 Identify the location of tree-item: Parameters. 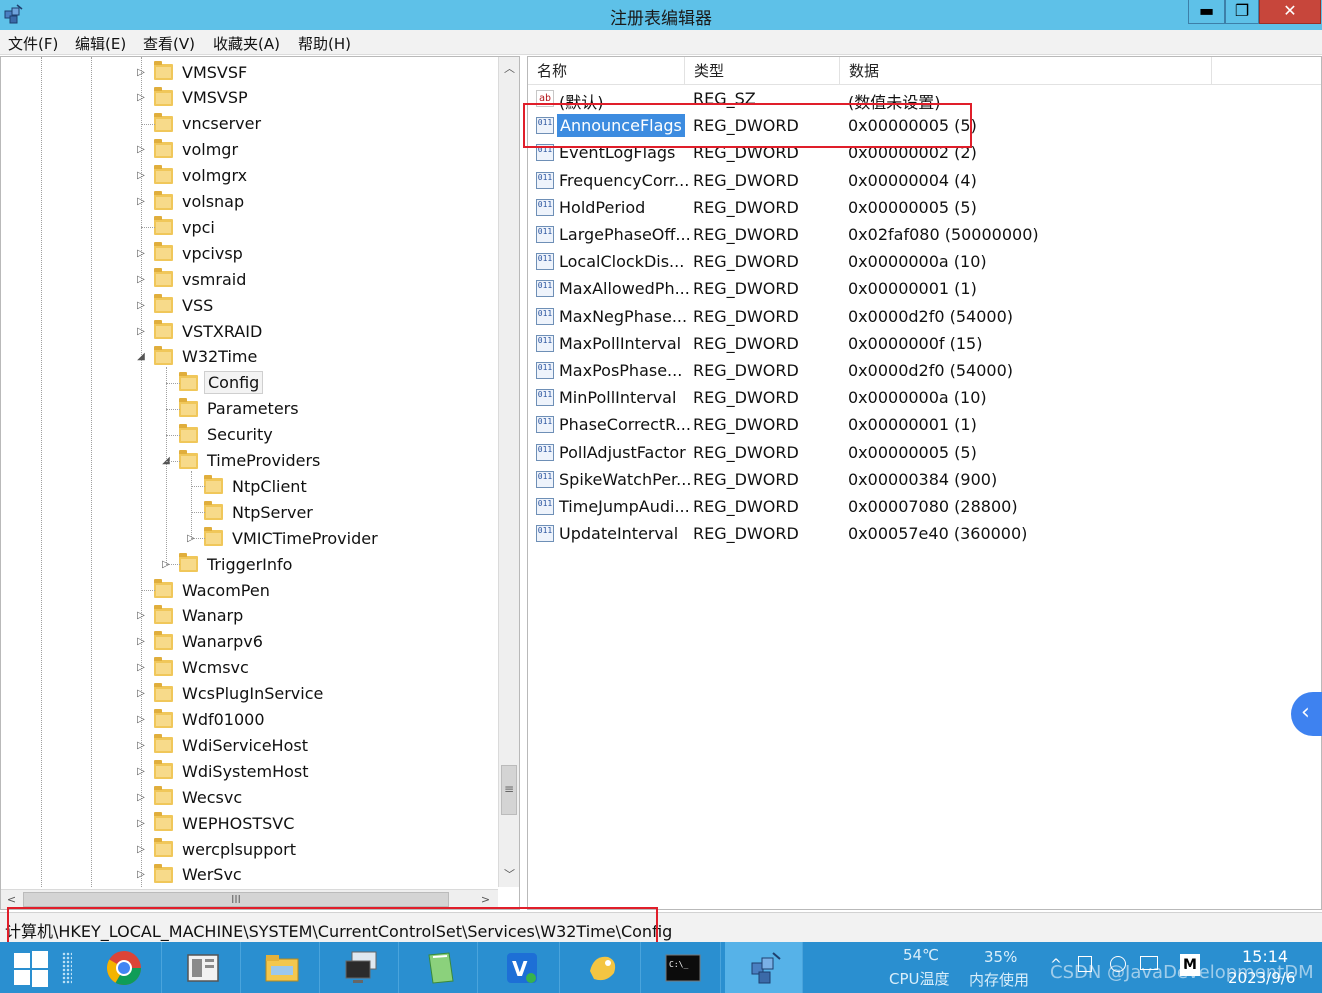
(230, 409).